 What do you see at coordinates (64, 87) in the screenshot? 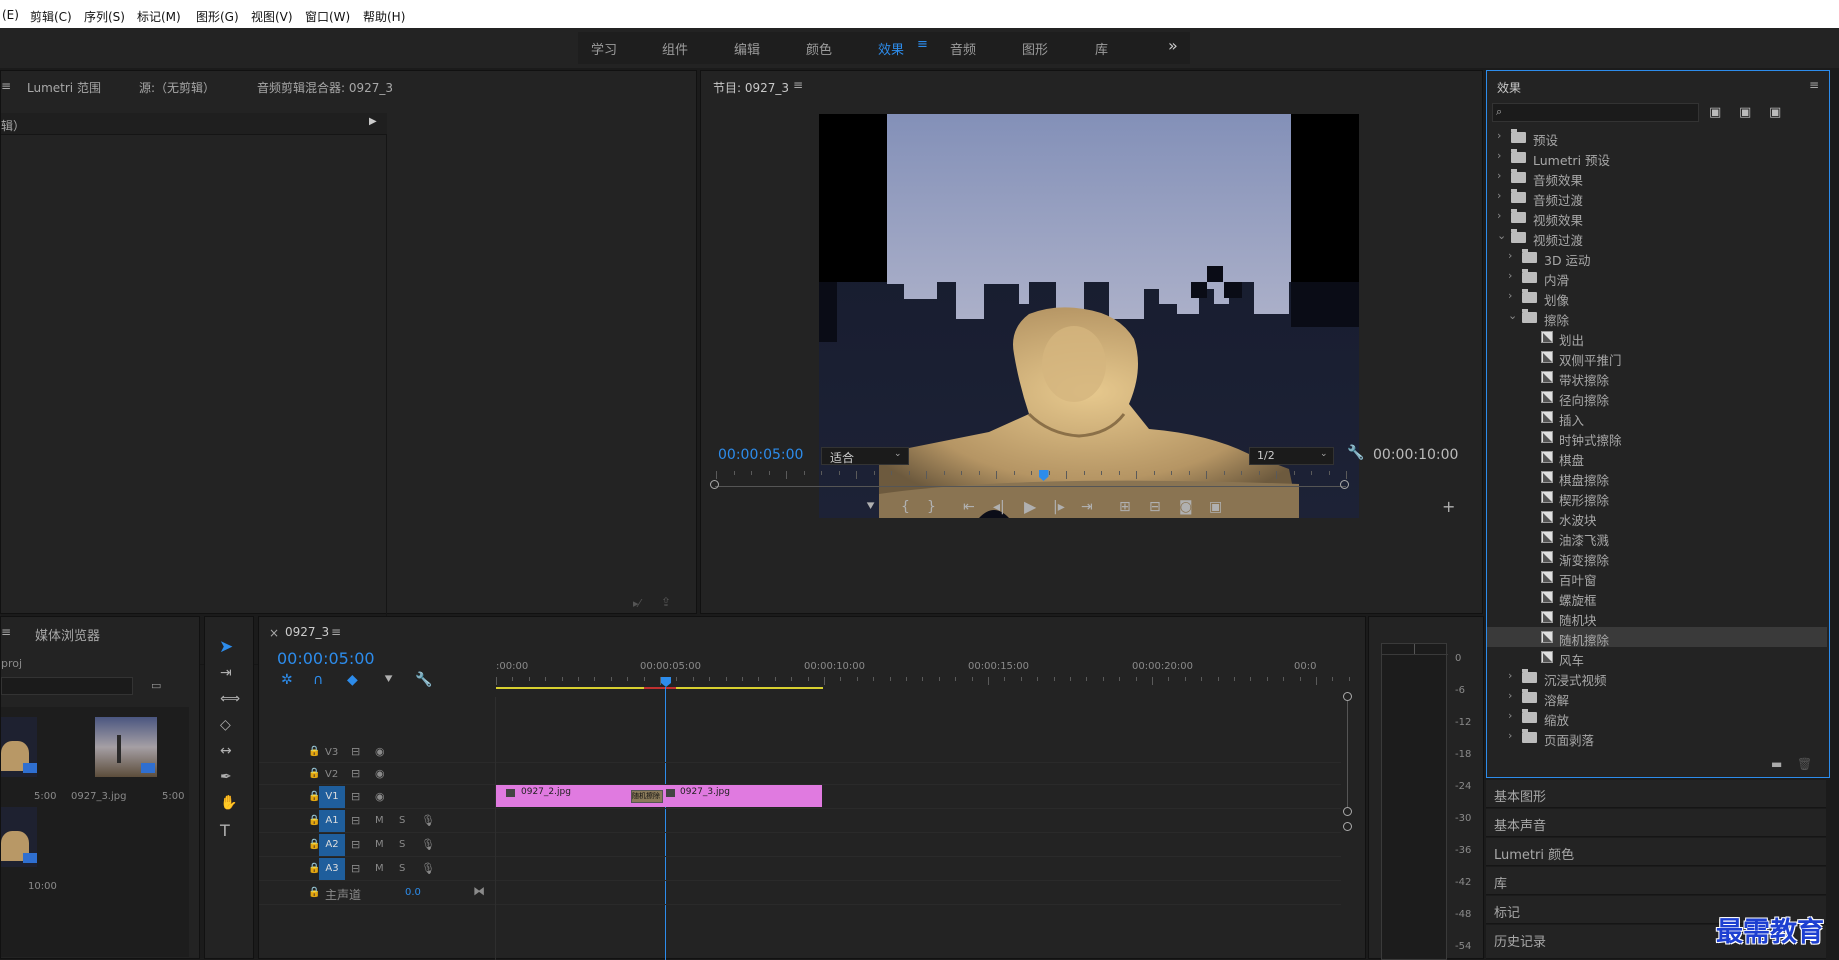
I see `tab-lumetri-scopes: Lumetri 范围` at bounding box center [64, 87].